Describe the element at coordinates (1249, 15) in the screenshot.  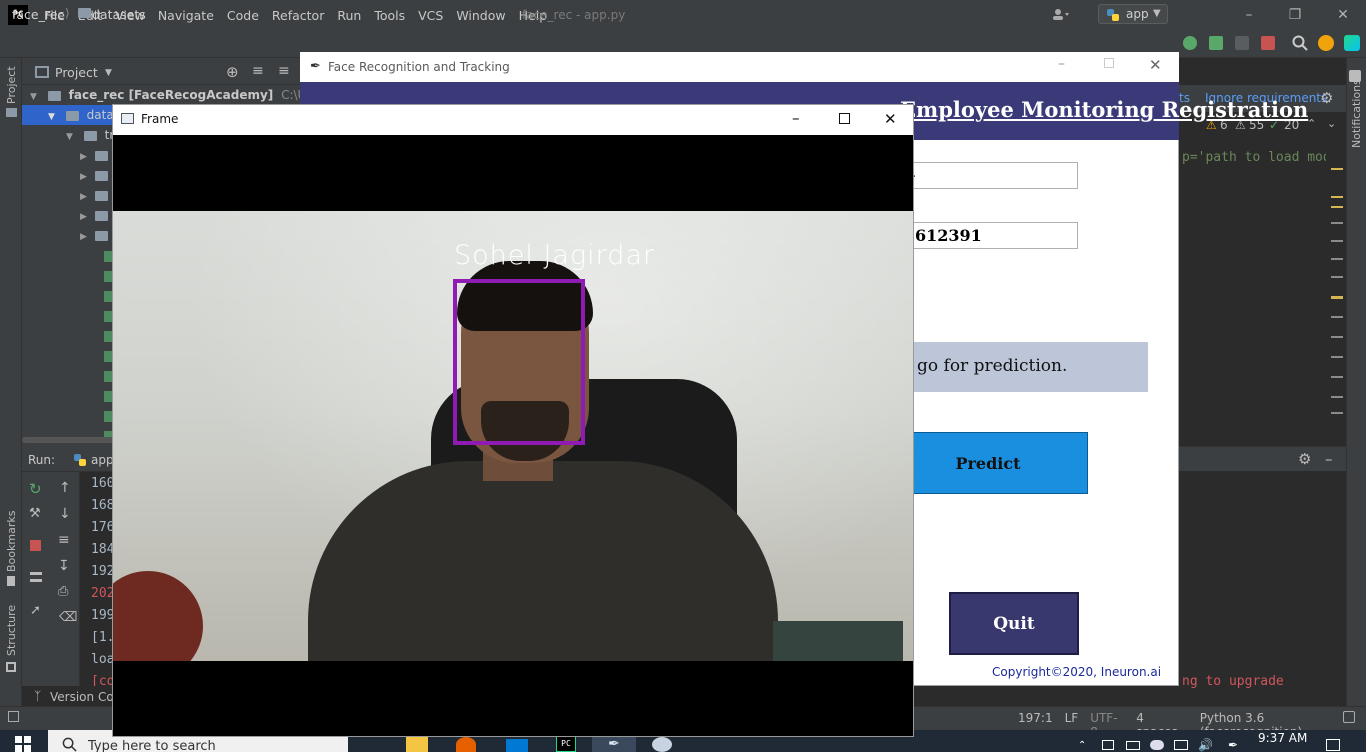
I see `ide-minimize-icon: –` at that location.